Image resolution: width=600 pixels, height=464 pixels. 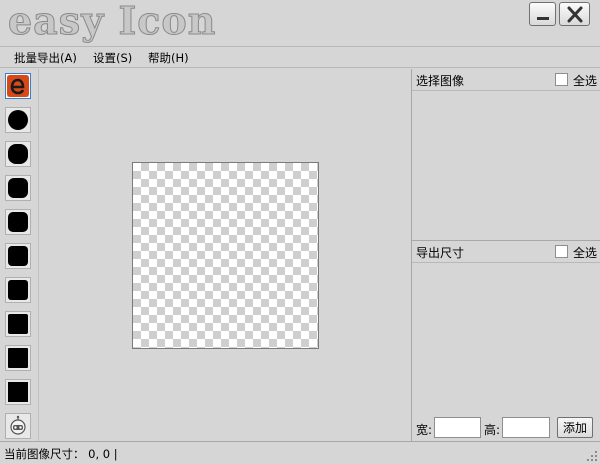 I want to click on tool-rounded-square, so click(x=18, y=222).